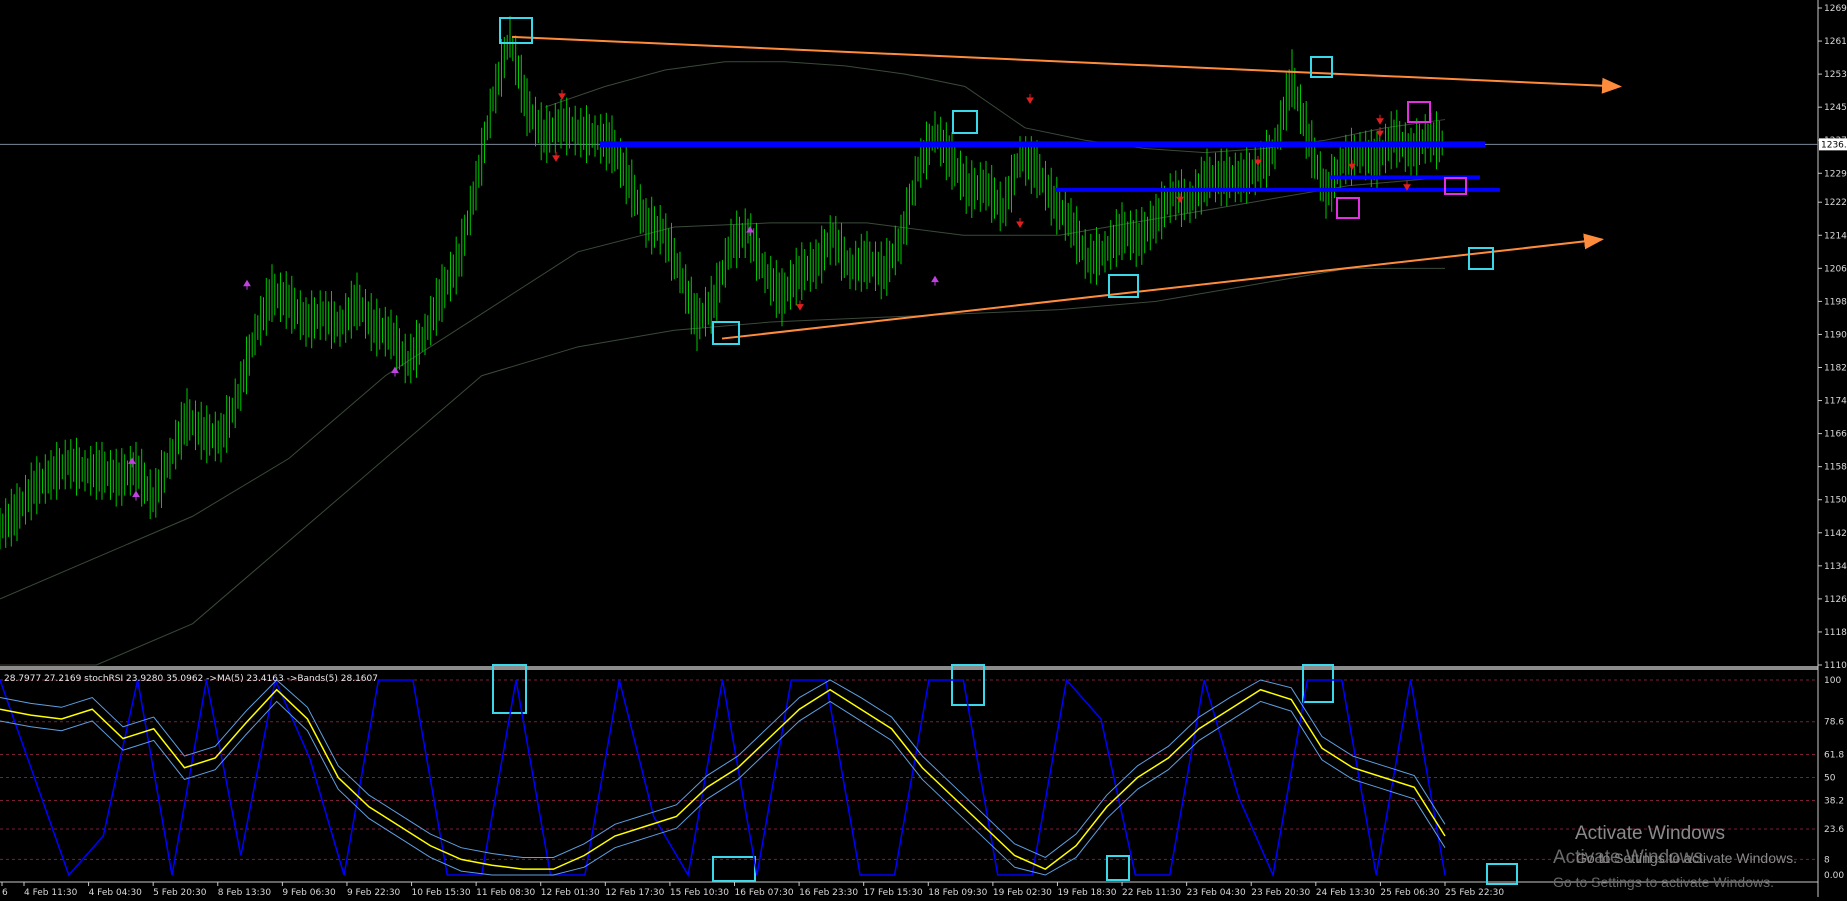 Image resolution: width=1847 pixels, height=901 pixels. What do you see at coordinates (1835, 108) in the screenshot?
I see `price-tick-label: 1245` at bounding box center [1835, 108].